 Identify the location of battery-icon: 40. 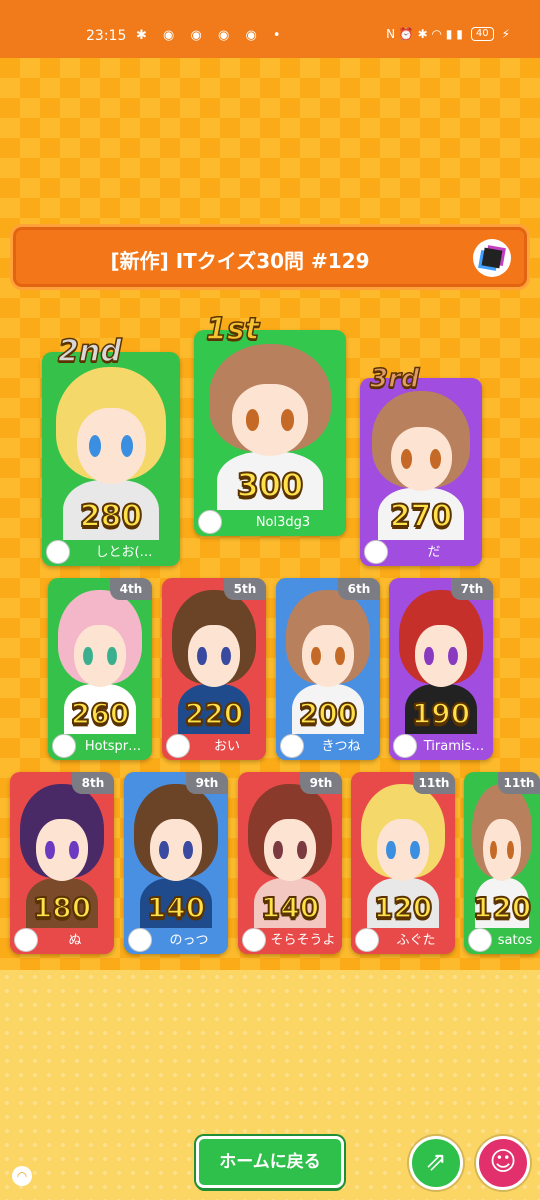
(482, 34).